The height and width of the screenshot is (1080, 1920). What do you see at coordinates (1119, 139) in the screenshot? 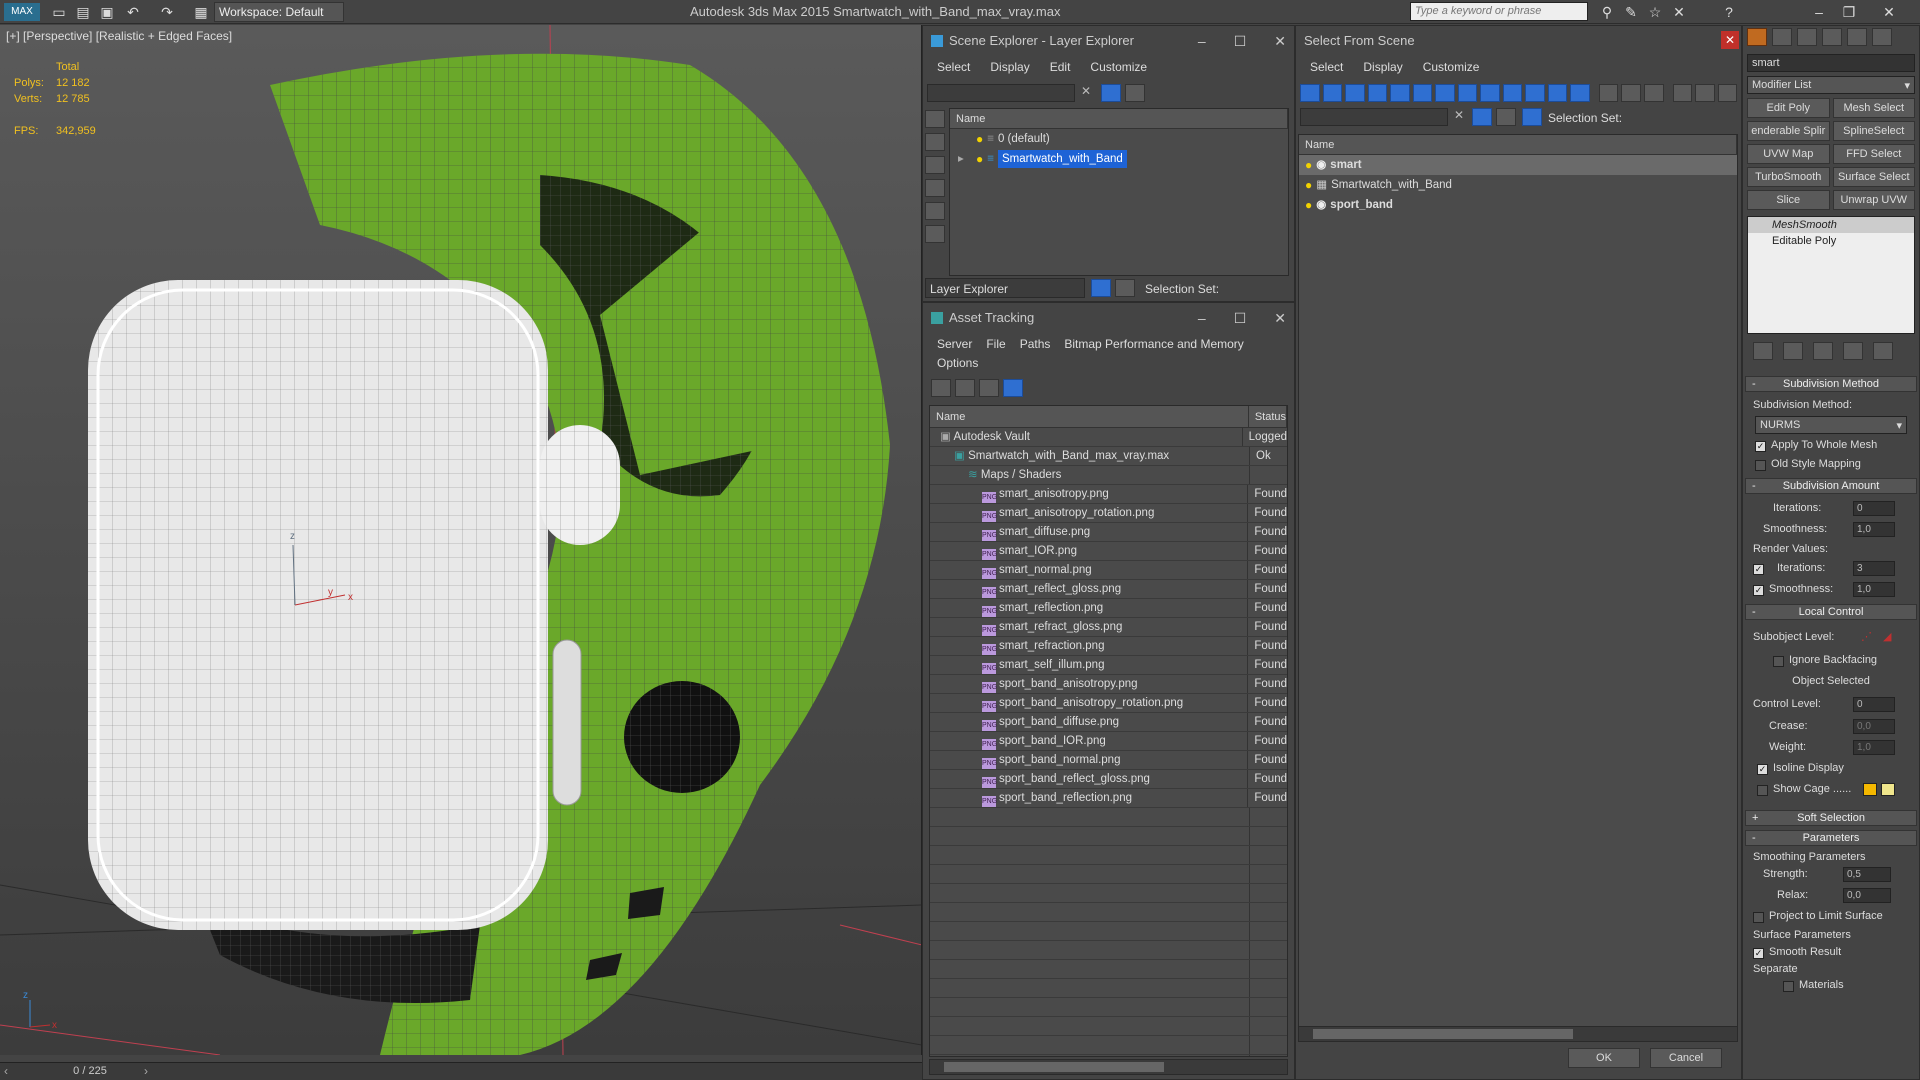
I see `layer-row: ● ≡ 0 (default)` at bounding box center [1119, 139].